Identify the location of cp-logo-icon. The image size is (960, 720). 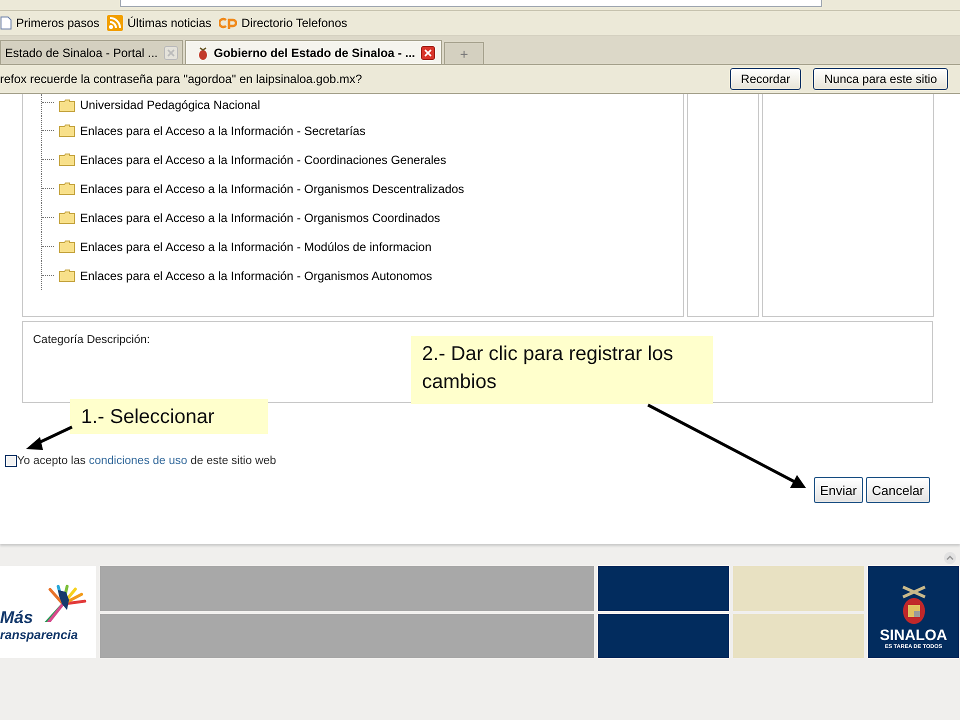
(228, 23).